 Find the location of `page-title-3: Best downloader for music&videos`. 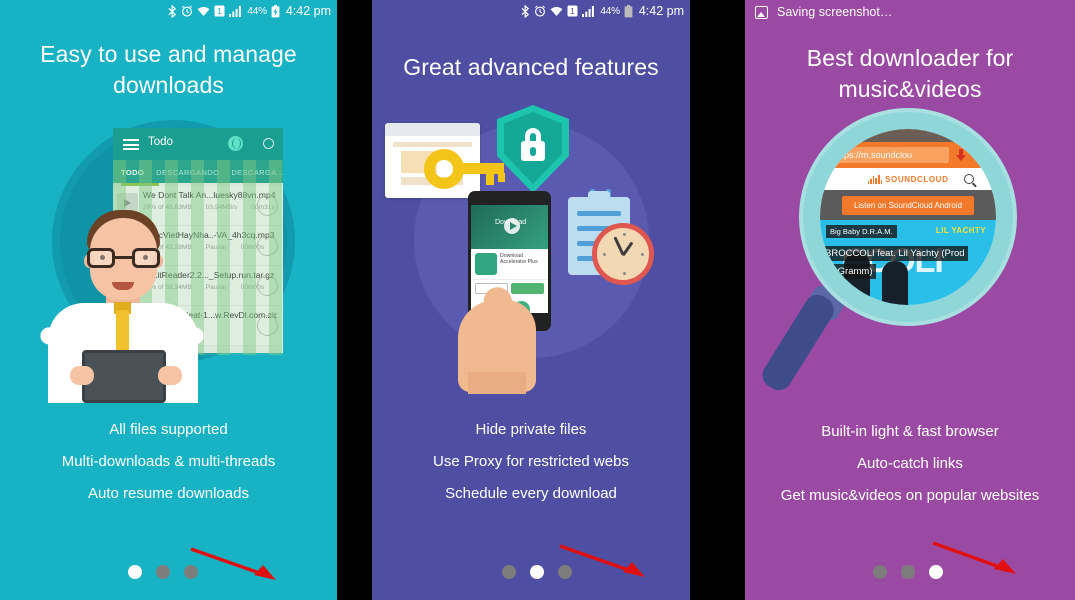

page-title-3: Best downloader for music&videos is located at coordinates (910, 74).